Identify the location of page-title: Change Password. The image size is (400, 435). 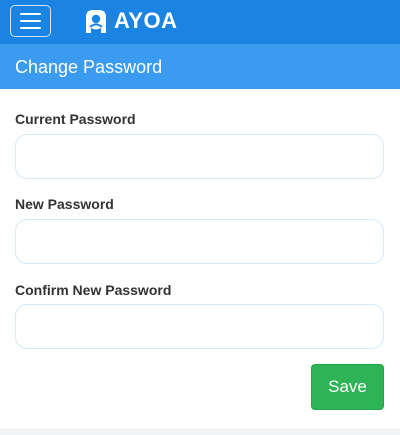
(89, 67).